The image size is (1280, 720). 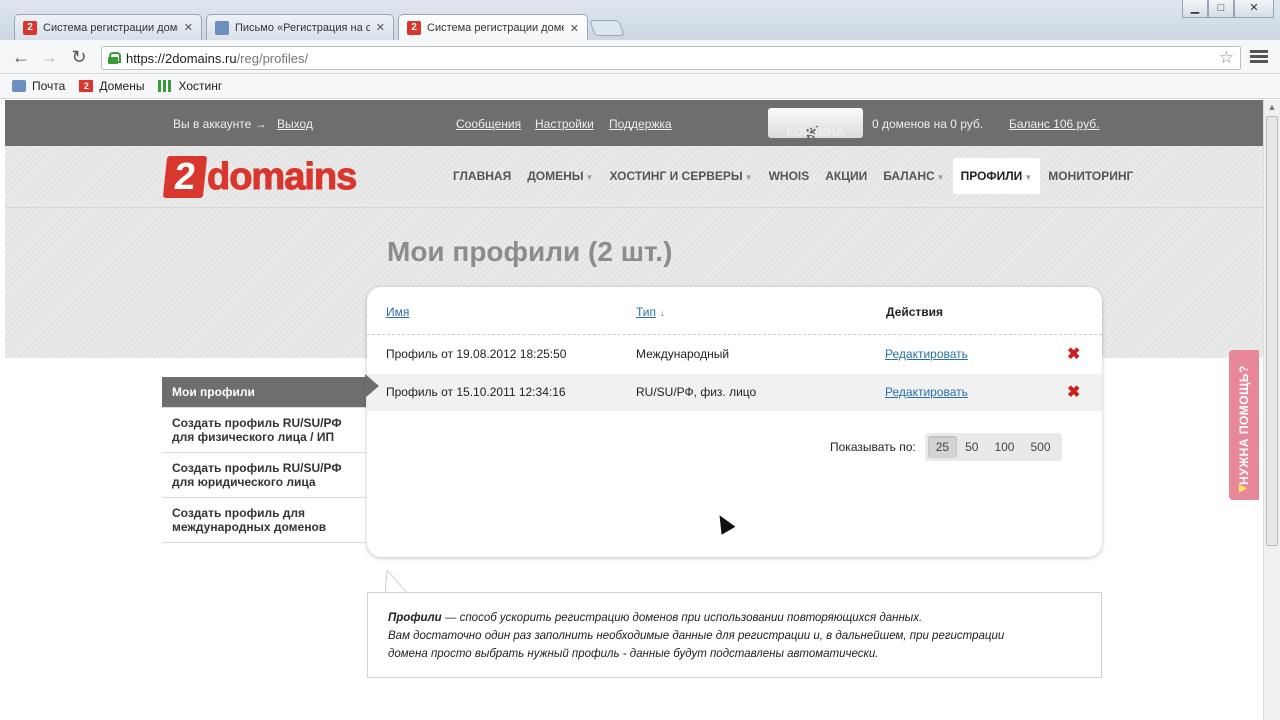 What do you see at coordinates (488, 124) in the screenshot?
I see `messages-link: Сообщения` at bounding box center [488, 124].